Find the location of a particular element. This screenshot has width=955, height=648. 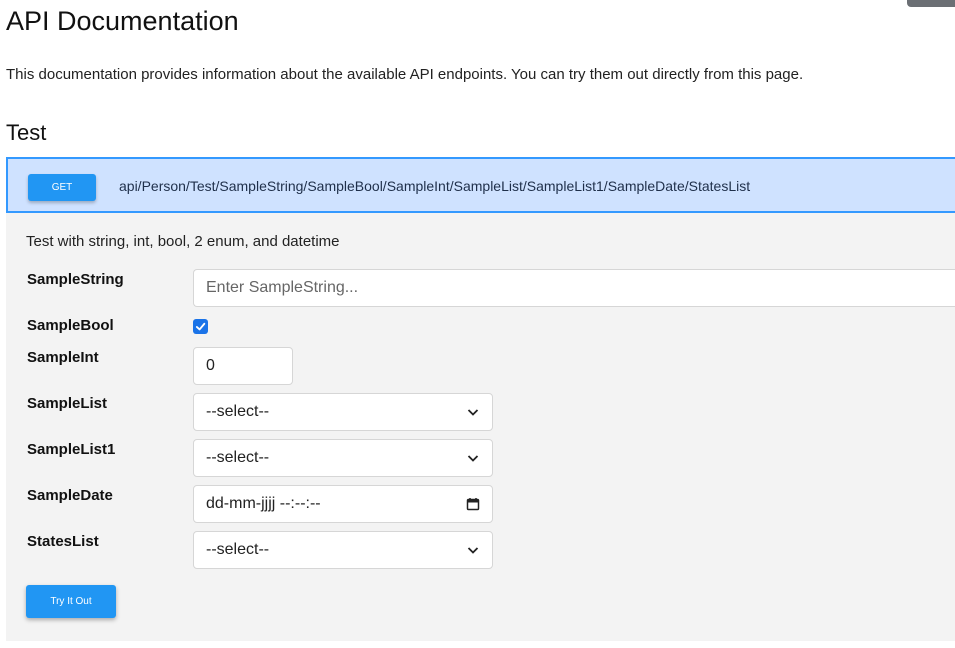

sample-bool-label: SampleBool is located at coordinates (70, 325).